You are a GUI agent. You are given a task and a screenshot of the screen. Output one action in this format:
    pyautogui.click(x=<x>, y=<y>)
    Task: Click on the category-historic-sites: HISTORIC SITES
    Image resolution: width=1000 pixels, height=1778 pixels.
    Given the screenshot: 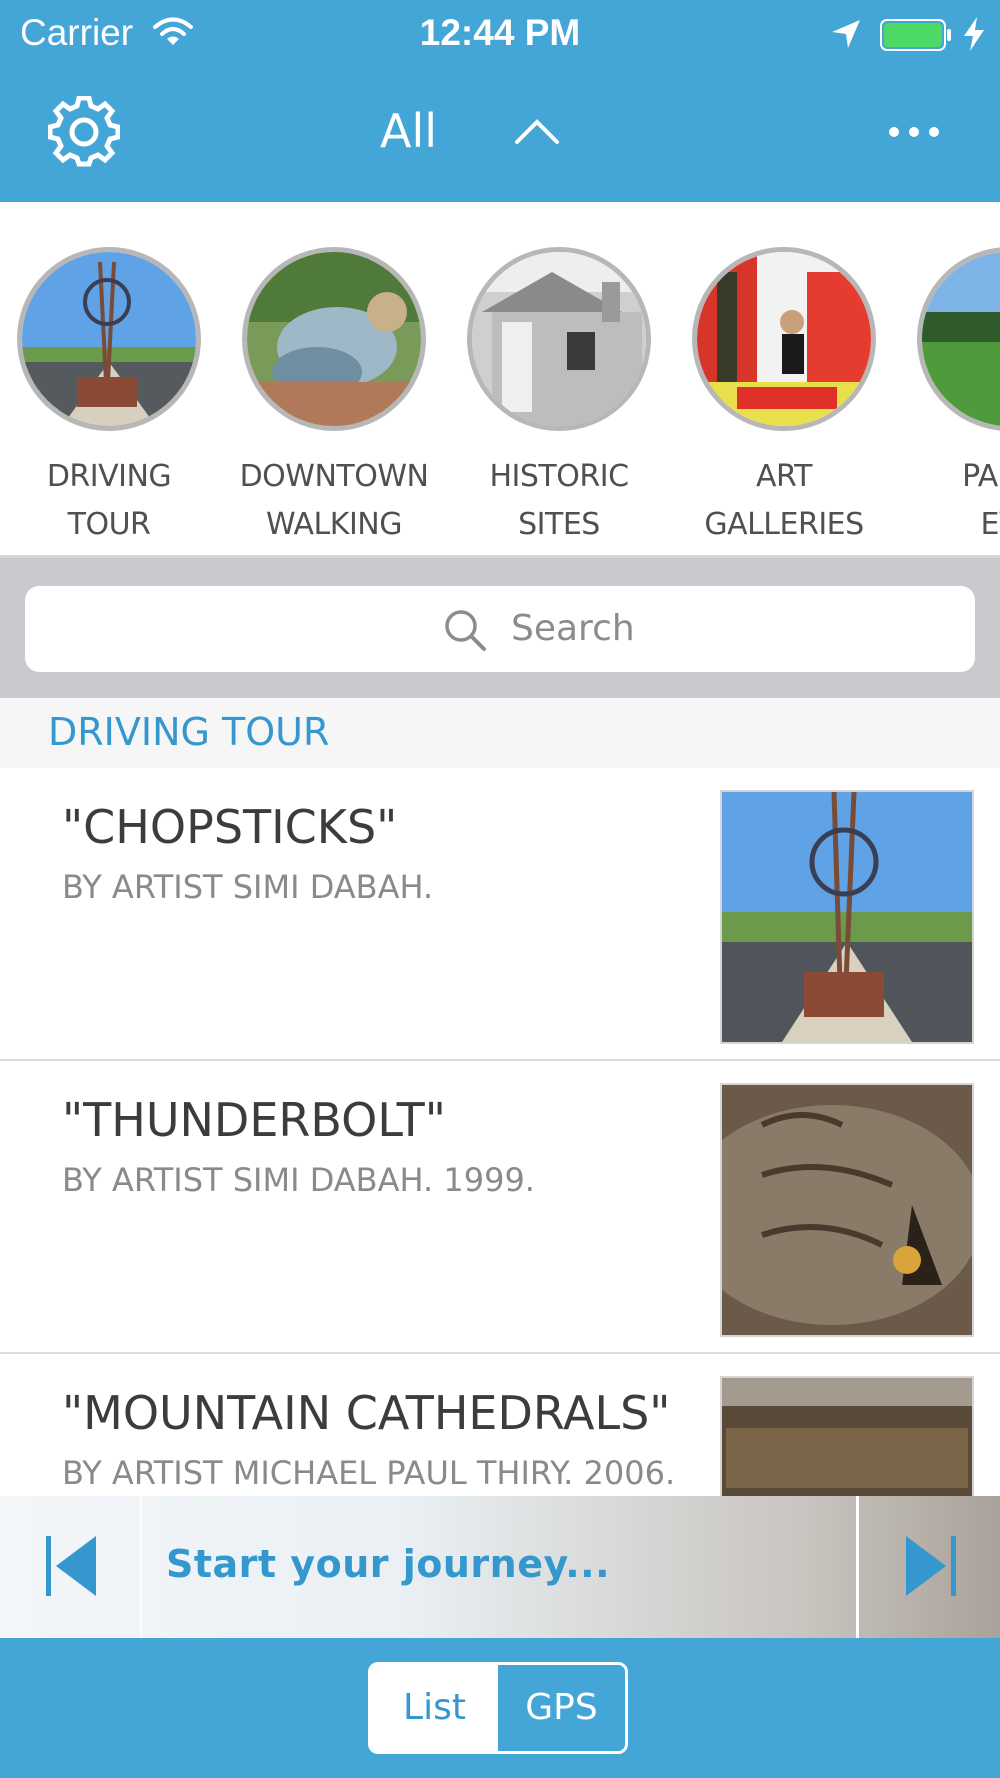 What is the action you would take?
    pyautogui.click(x=559, y=398)
    